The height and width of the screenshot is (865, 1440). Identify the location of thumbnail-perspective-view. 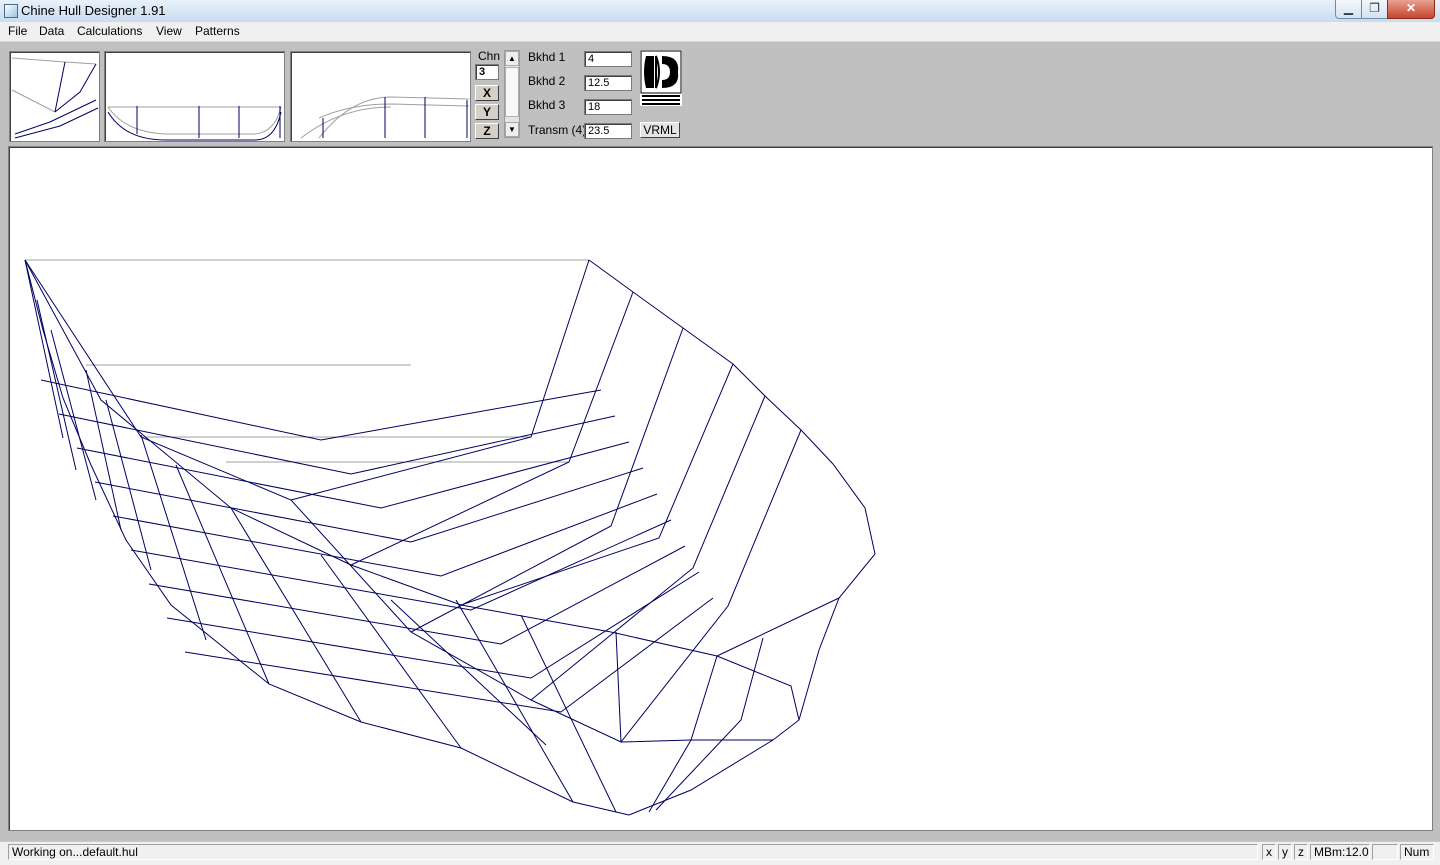
(54, 96).